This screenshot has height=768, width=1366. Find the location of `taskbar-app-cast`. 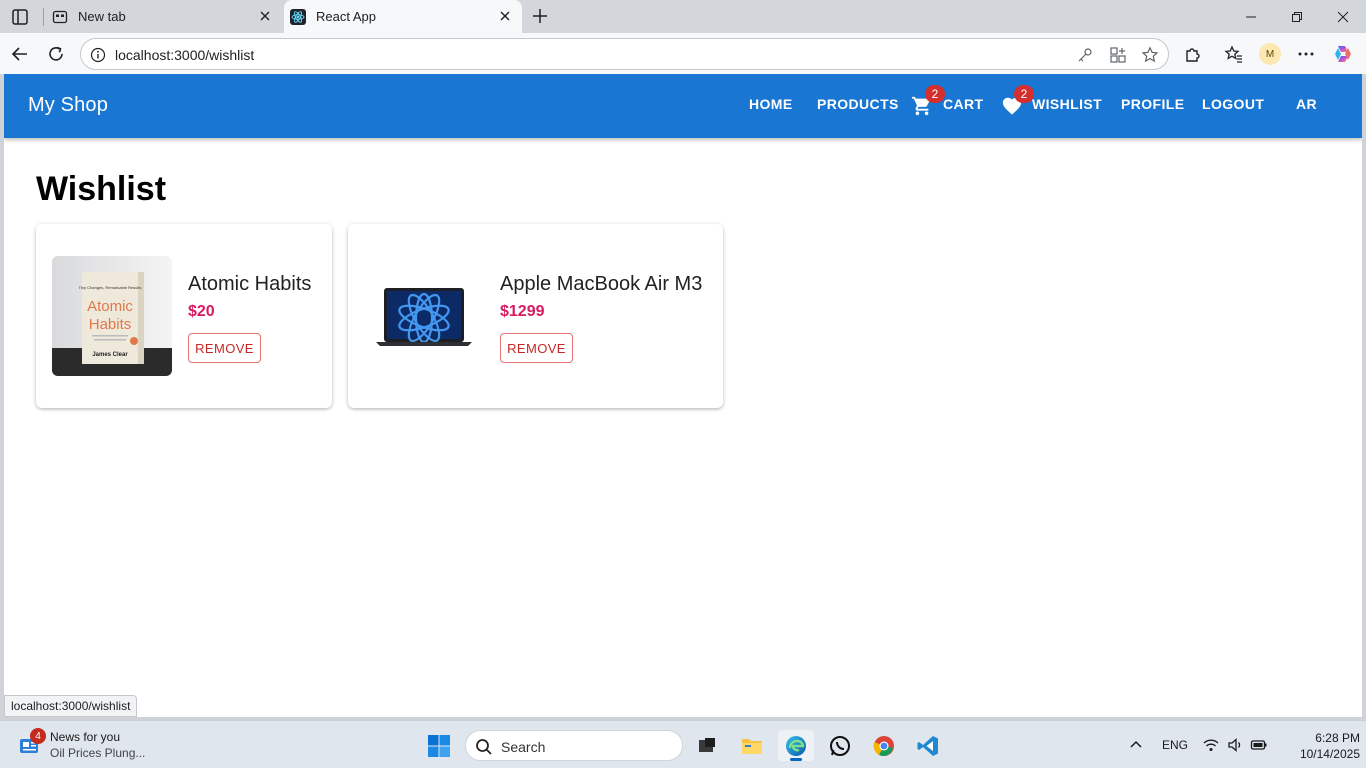

taskbar-app-cast is located at coordinates (707, 745).